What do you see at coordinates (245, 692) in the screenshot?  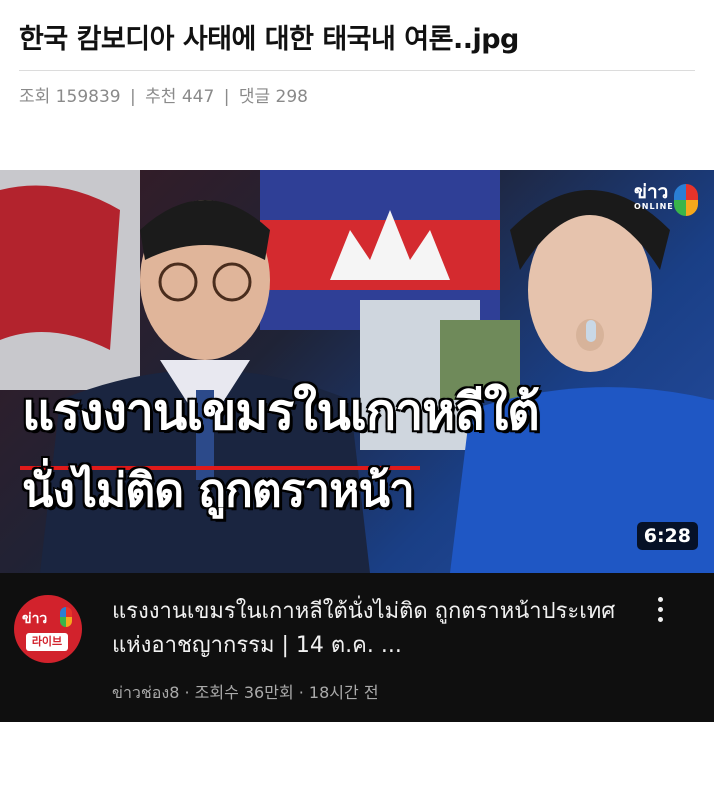 I see `video-meta: ข่าวช่อง8 · 조회수 36만회 · 18시간 전` at bounding box center [245, 692].